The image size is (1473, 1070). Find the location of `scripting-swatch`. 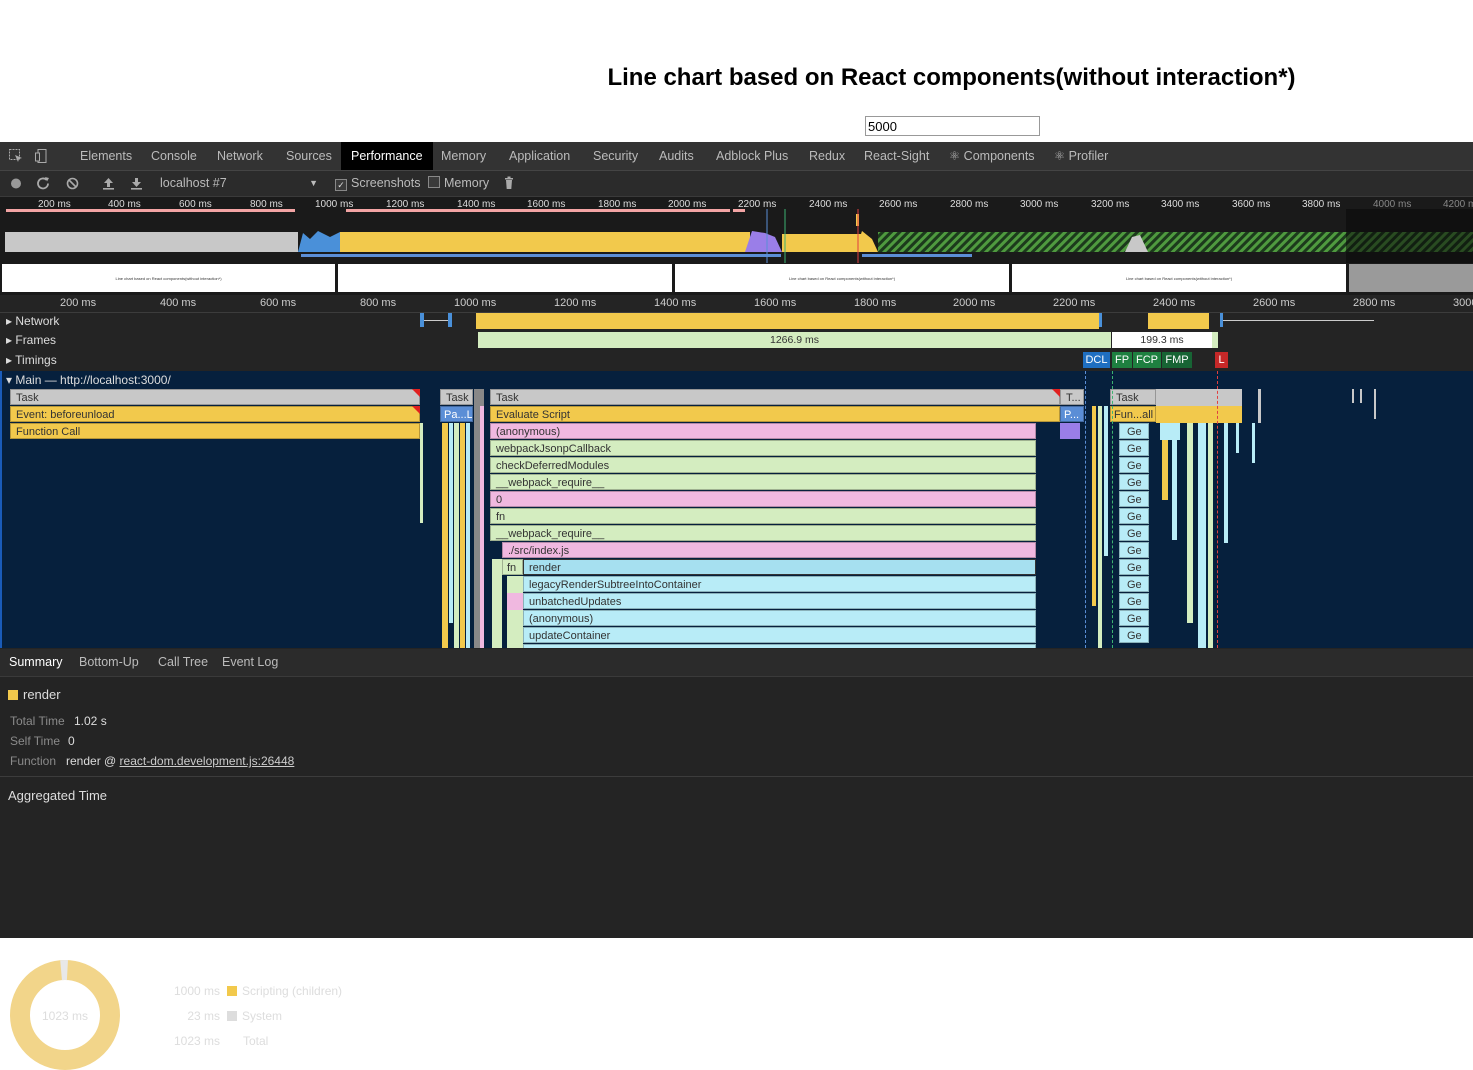

scripting-swatch is located at coordinates (232, 991).